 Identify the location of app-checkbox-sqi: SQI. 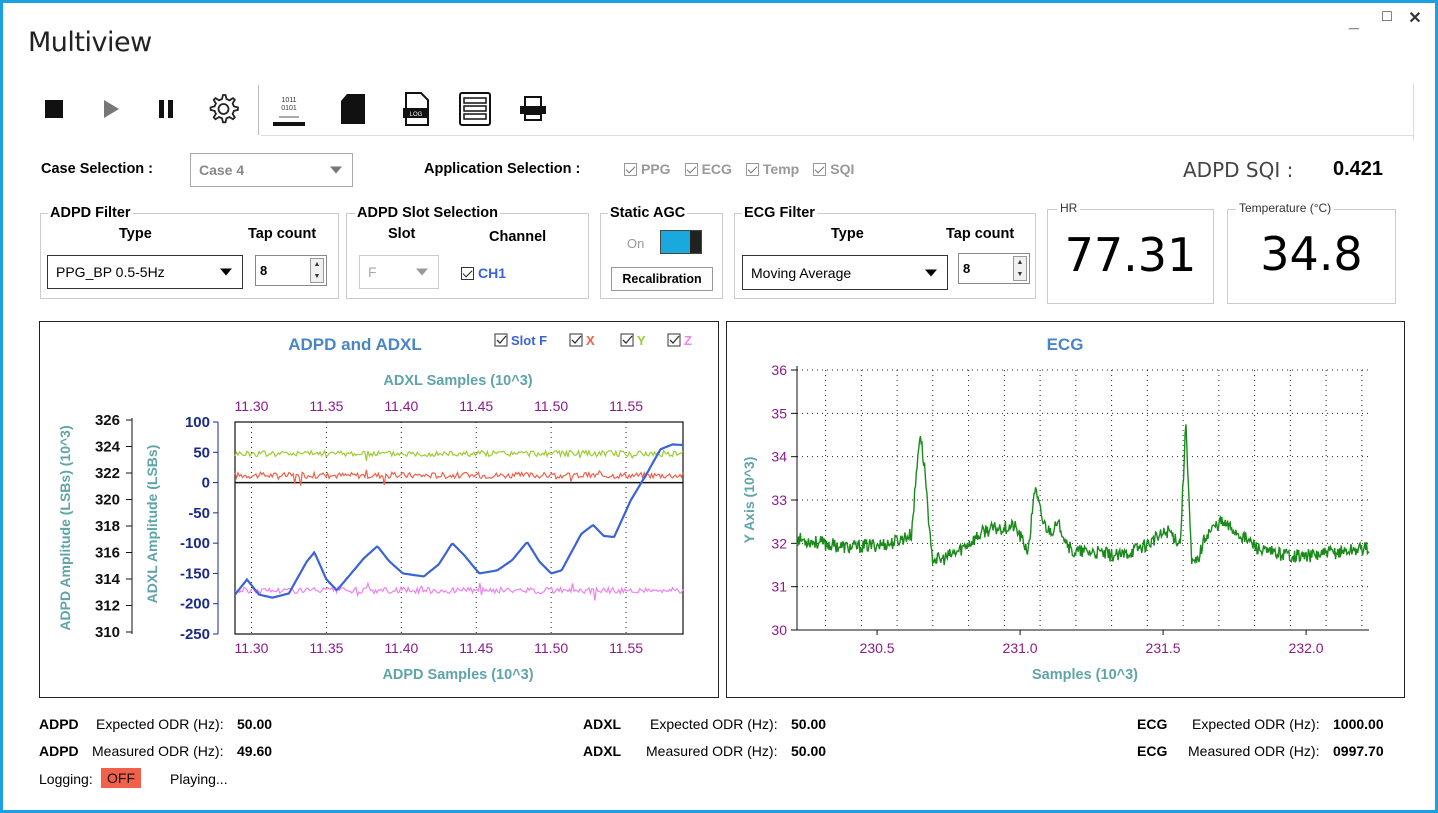
(833, 169).